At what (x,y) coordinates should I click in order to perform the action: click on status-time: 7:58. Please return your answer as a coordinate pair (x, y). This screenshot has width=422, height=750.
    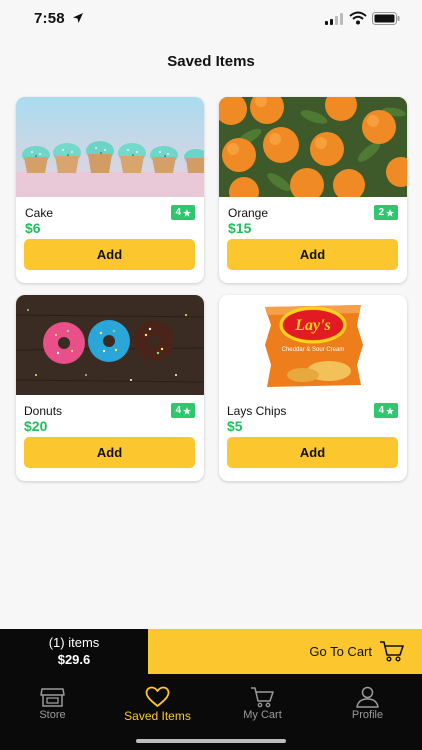
    Looking at the image, I should click on (49, 18).